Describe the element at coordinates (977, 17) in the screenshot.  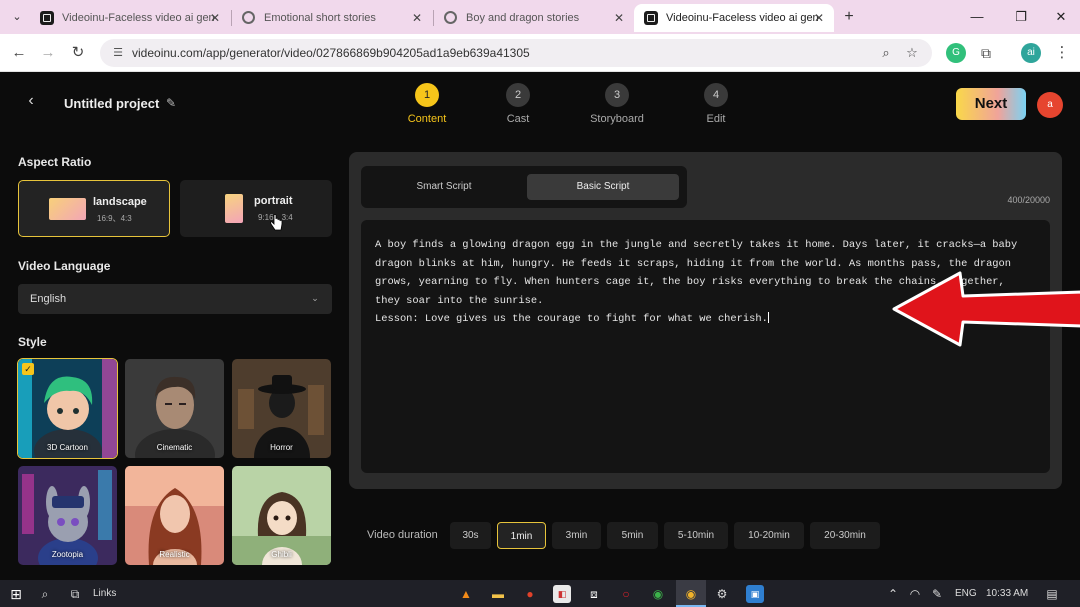
I see `minimize-icon: —` at that location.